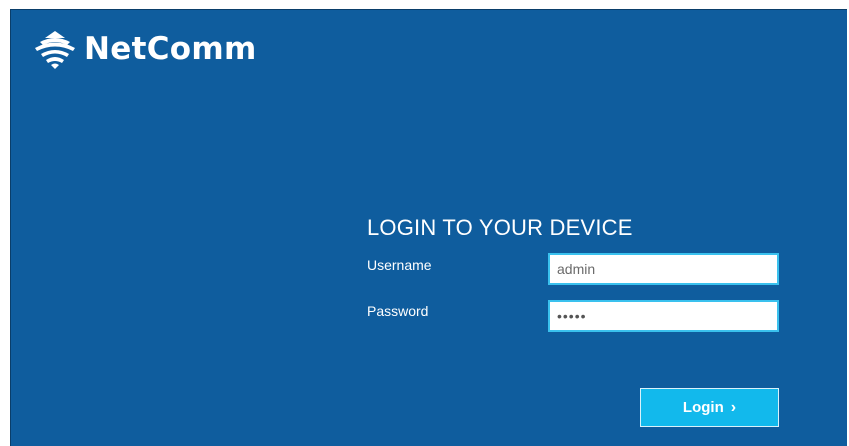 The height and width of the screenshot is (446, 849). Describe the element at coordinates (170, 48) in the screenshot. I see `brand-name: NetComm` at that location.